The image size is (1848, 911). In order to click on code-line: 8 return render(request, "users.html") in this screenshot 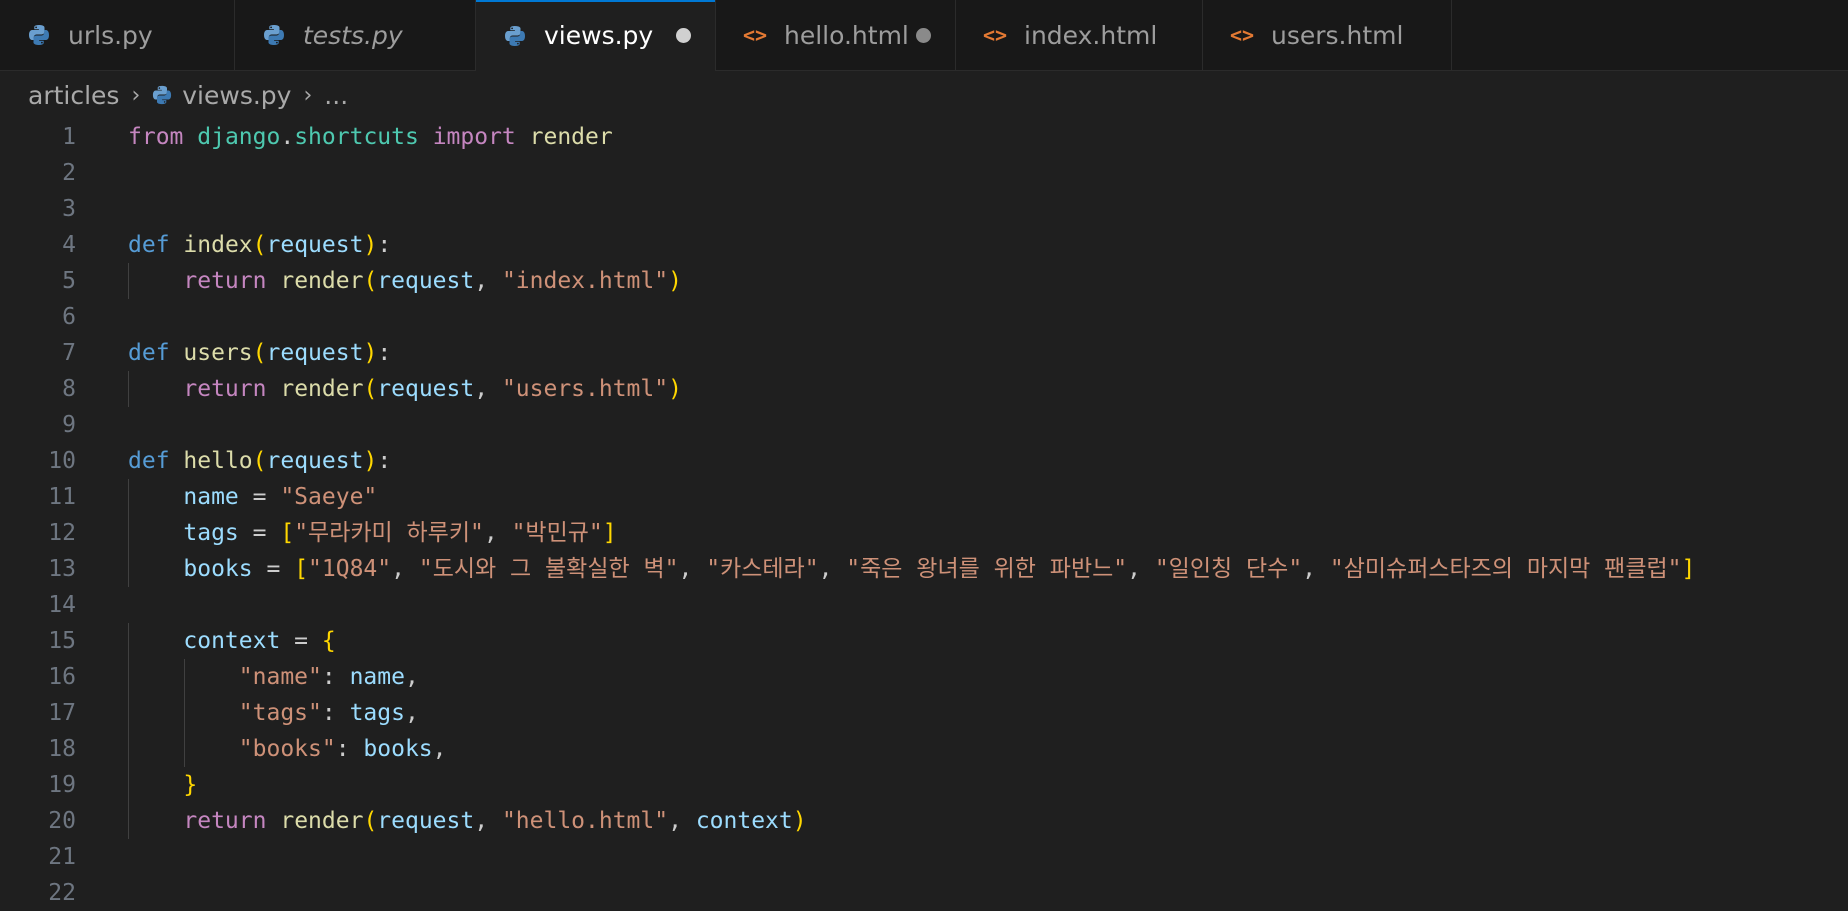, I will do `click(924, 389)`.